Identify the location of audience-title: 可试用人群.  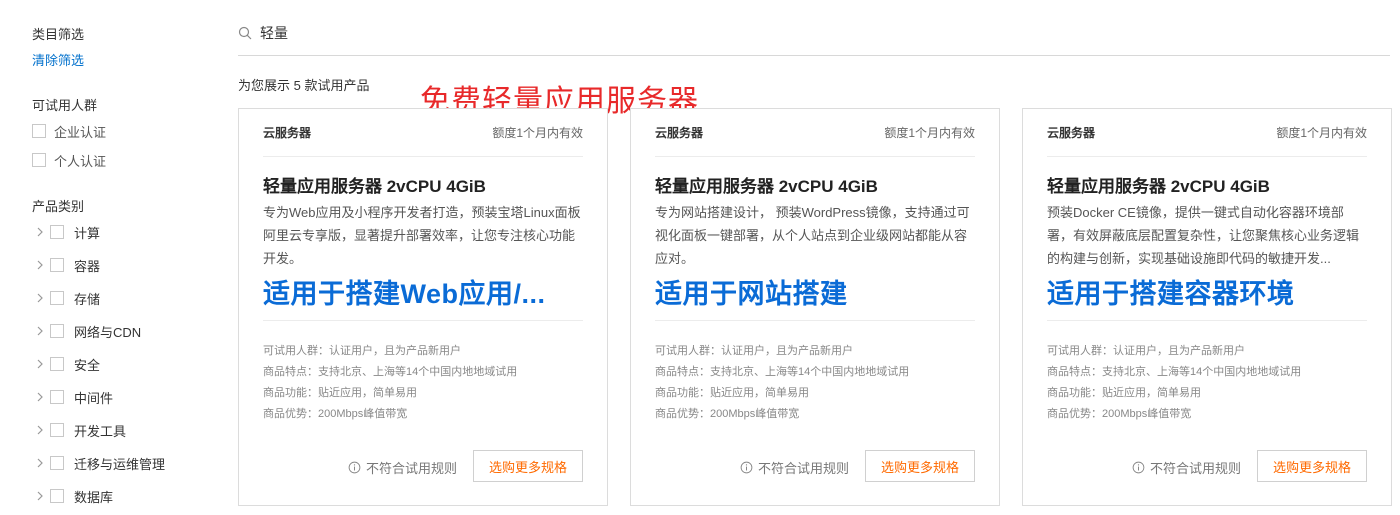
(65, 105).